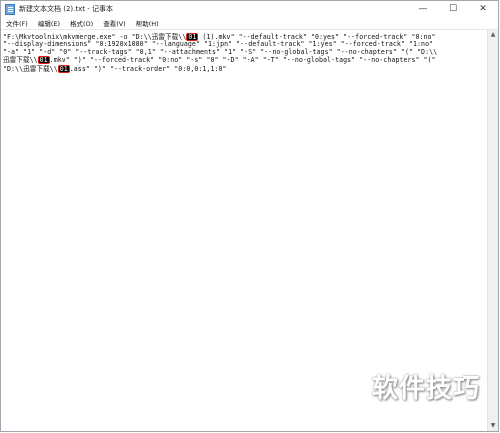  I want to click on menu-file: 文件(F), so click(17, 23).